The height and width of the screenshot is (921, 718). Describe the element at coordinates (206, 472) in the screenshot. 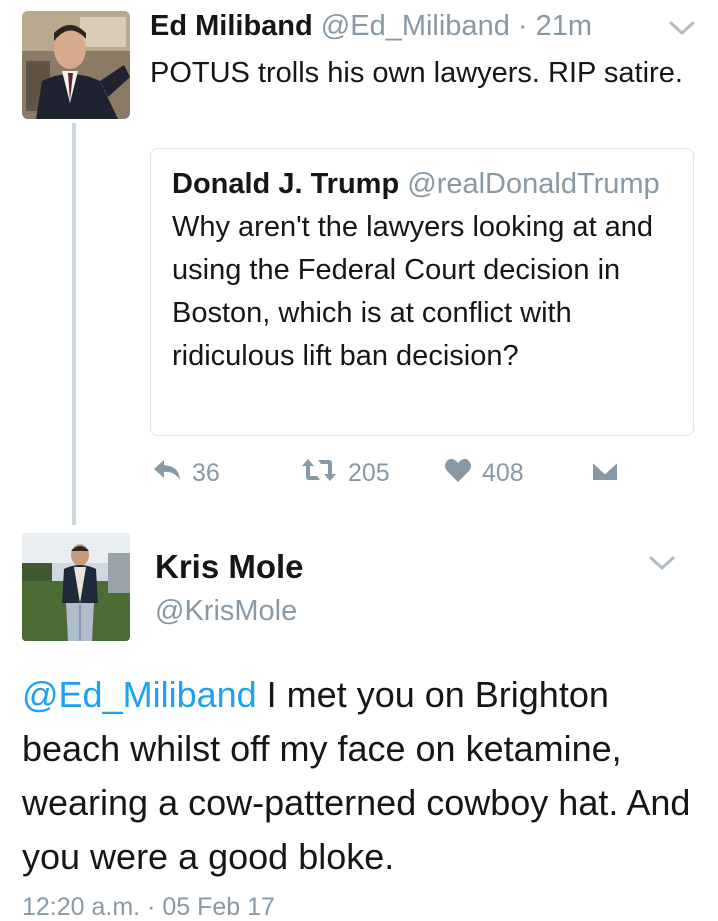

I see `reply-count: 36` at that location.